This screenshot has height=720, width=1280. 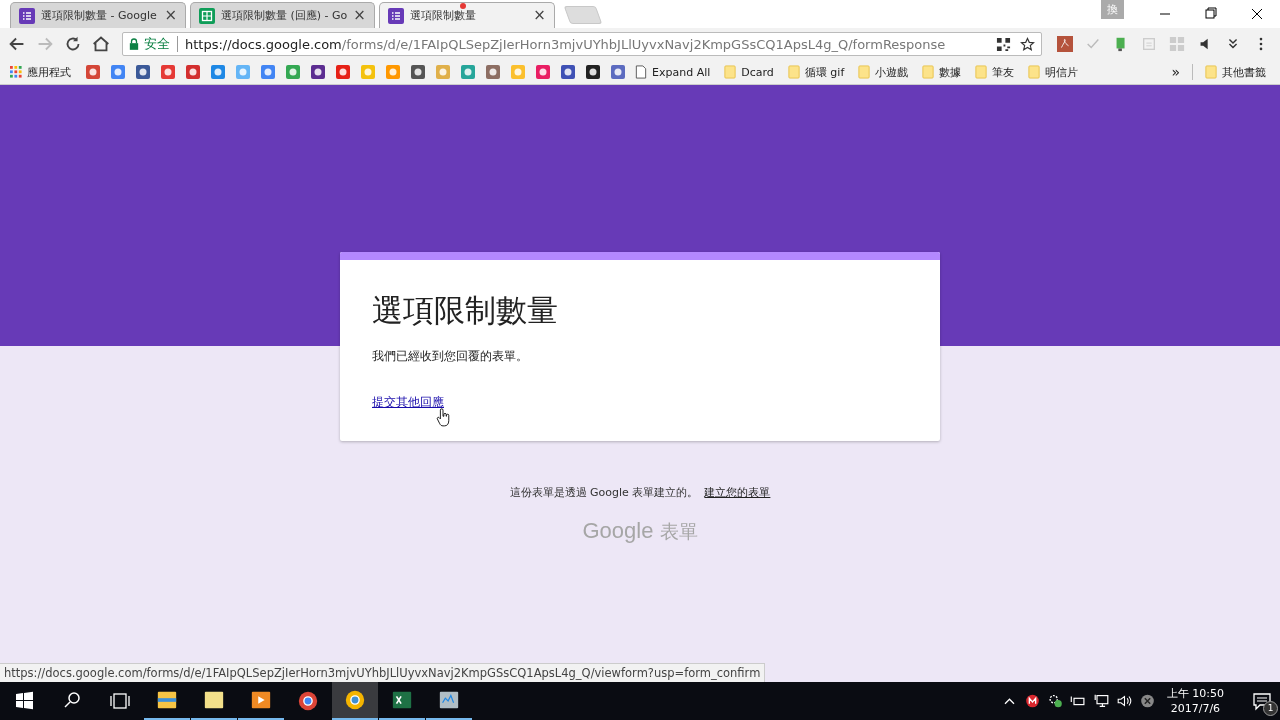 I want to click on qr-code-icon, so click(x=1003, y=44).